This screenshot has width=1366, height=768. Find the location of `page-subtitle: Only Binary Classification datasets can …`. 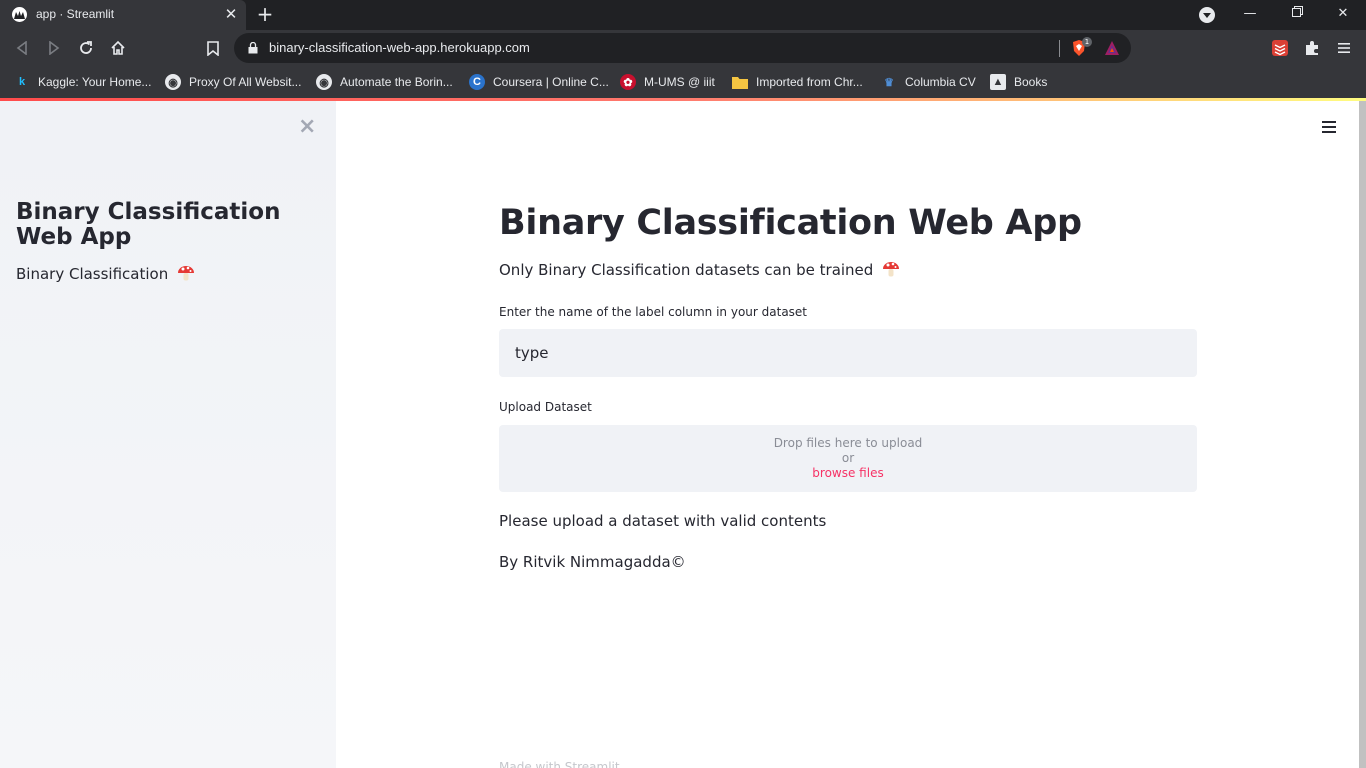

page-subtitle: Only Binary Classification datasets can … is located at coordinates (699, 269).